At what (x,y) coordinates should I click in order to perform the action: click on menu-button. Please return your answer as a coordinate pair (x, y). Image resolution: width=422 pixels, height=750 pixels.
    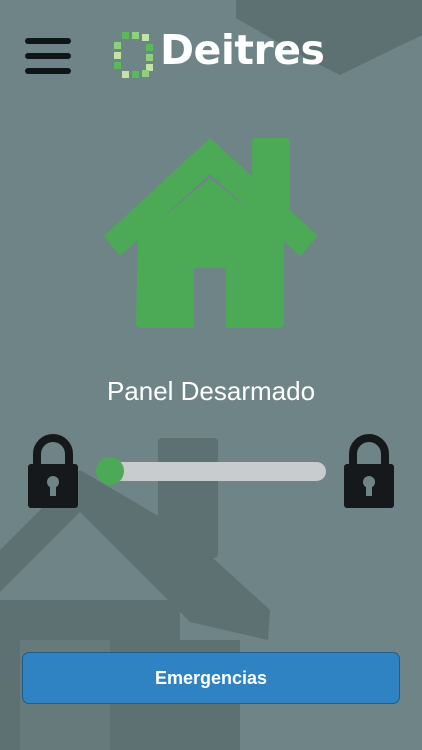
    Looking at the image, I should click on (48, 57).